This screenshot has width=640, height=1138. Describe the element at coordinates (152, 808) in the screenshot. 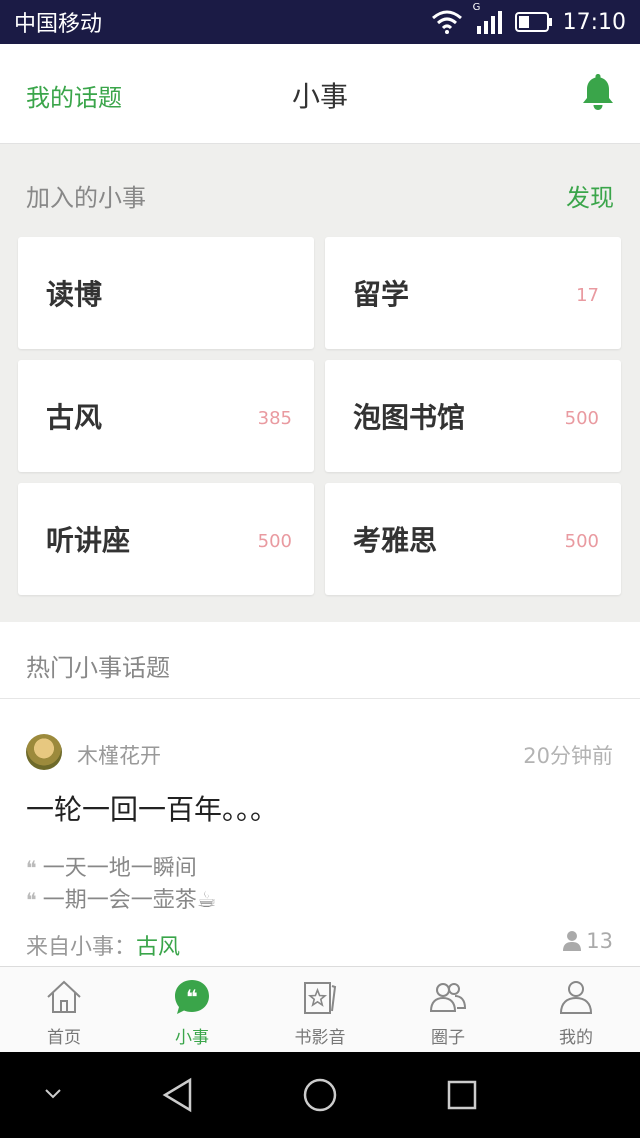

I see `post-title: 一轮一回一百年。。。` at that location.